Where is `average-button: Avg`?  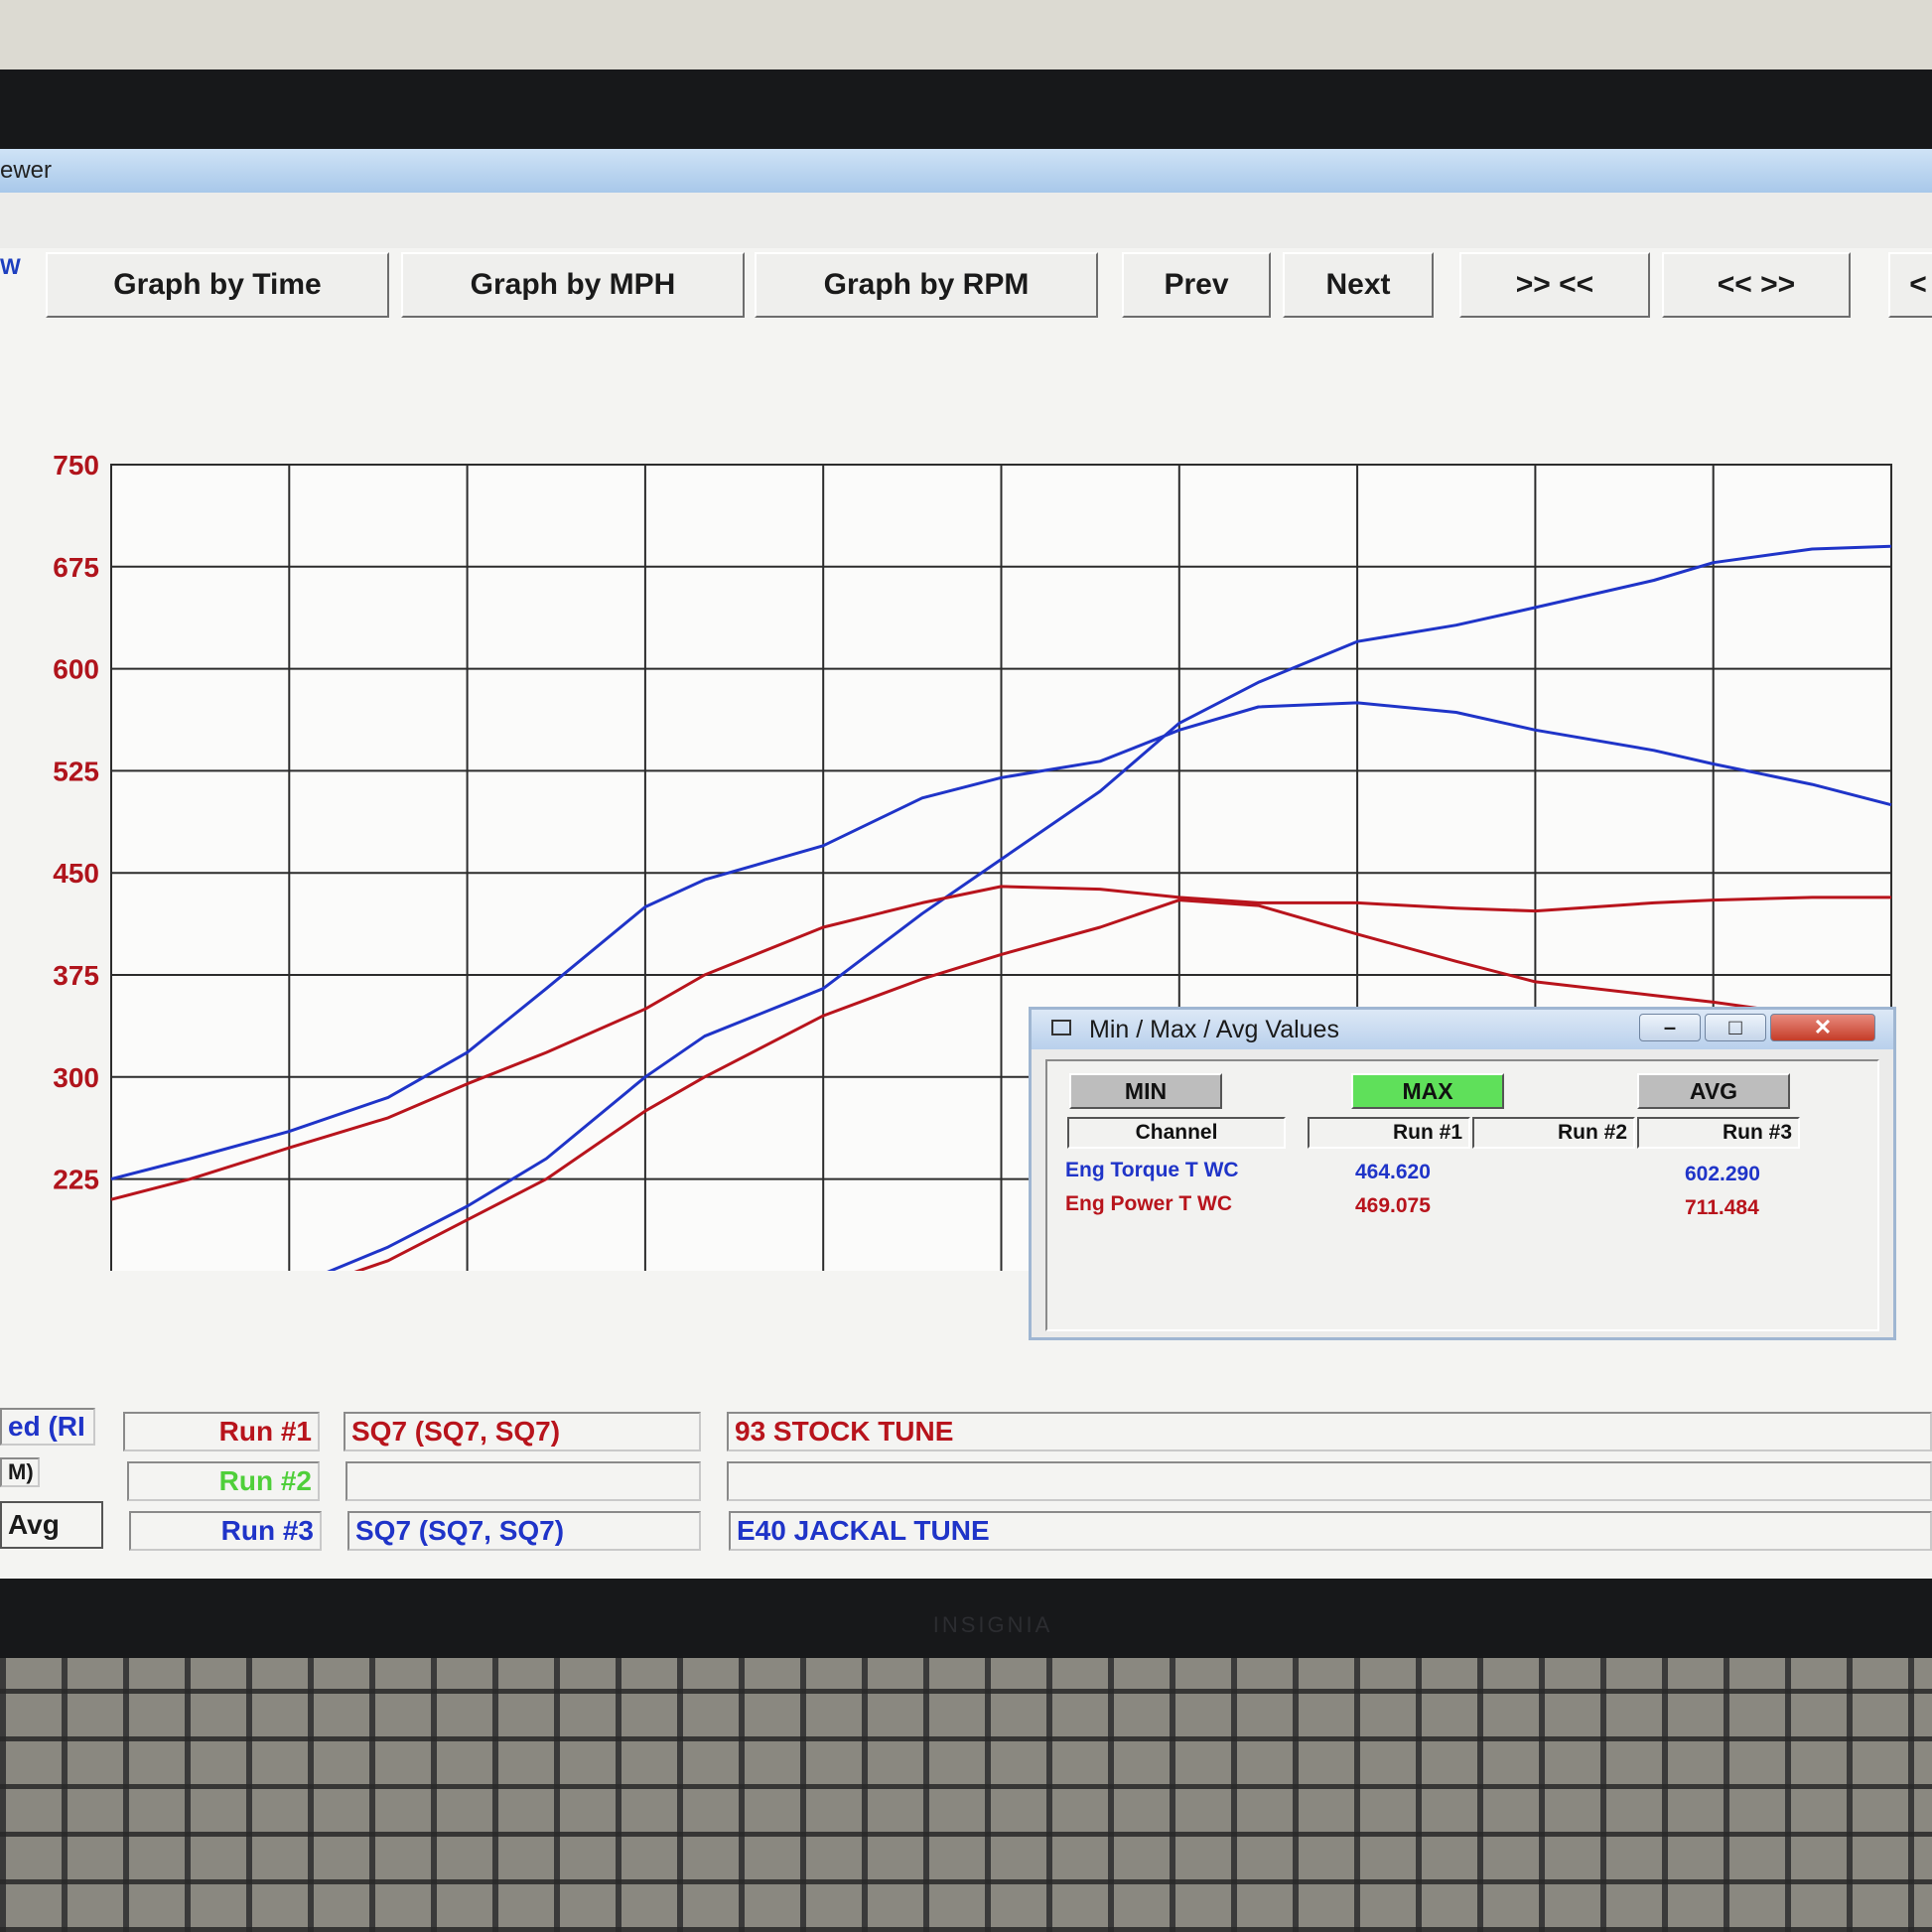 average-button: Avg is located at coordinates (51, 1525).